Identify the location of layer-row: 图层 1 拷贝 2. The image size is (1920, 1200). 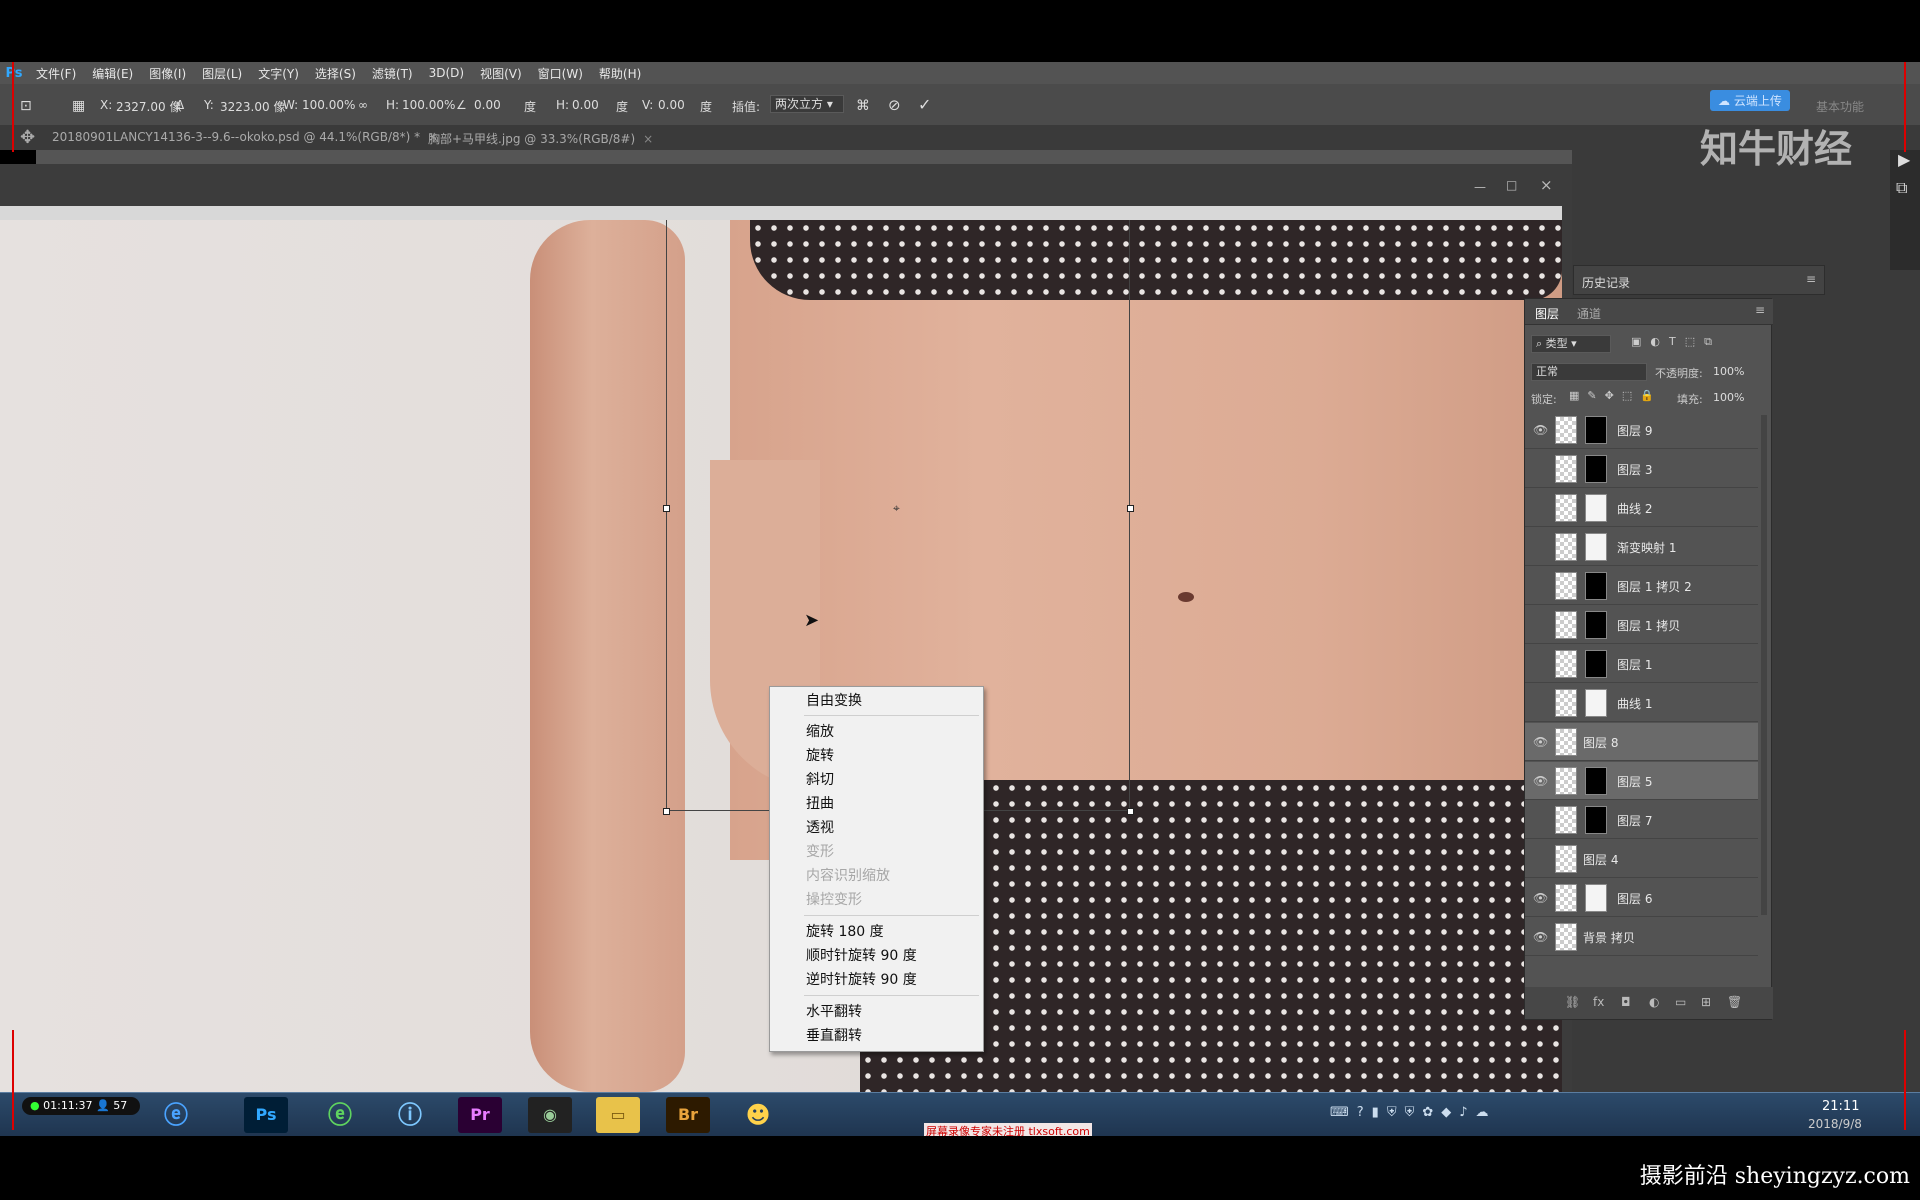
(1641, 586).